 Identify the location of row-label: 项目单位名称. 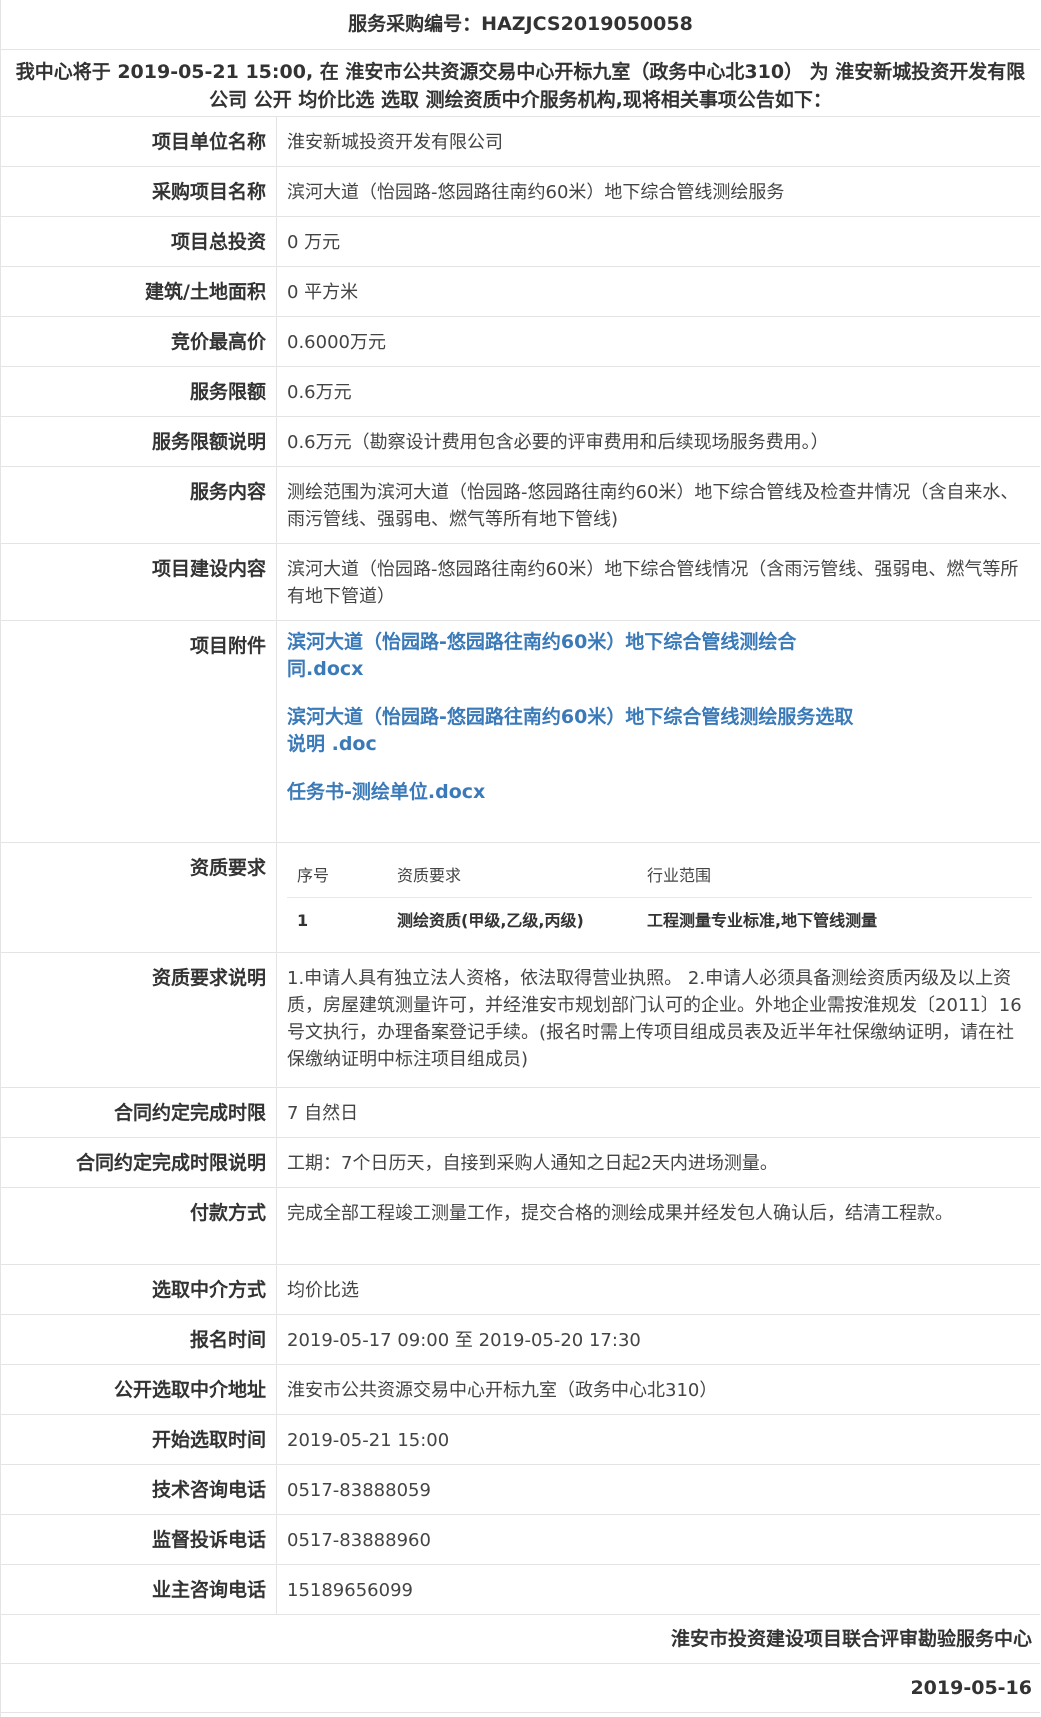
(139, 141).